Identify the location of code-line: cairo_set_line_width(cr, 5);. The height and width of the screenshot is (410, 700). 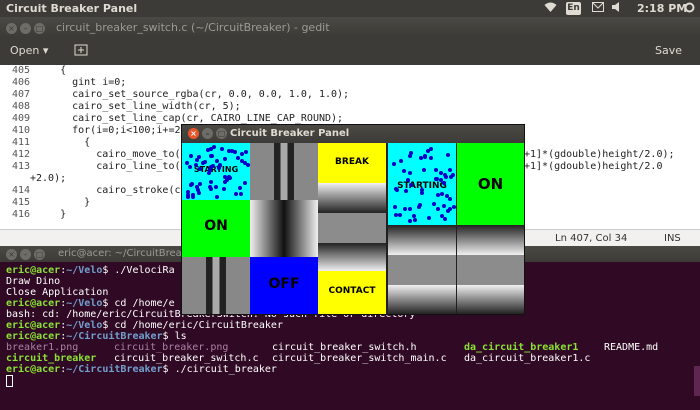
(138, 106).